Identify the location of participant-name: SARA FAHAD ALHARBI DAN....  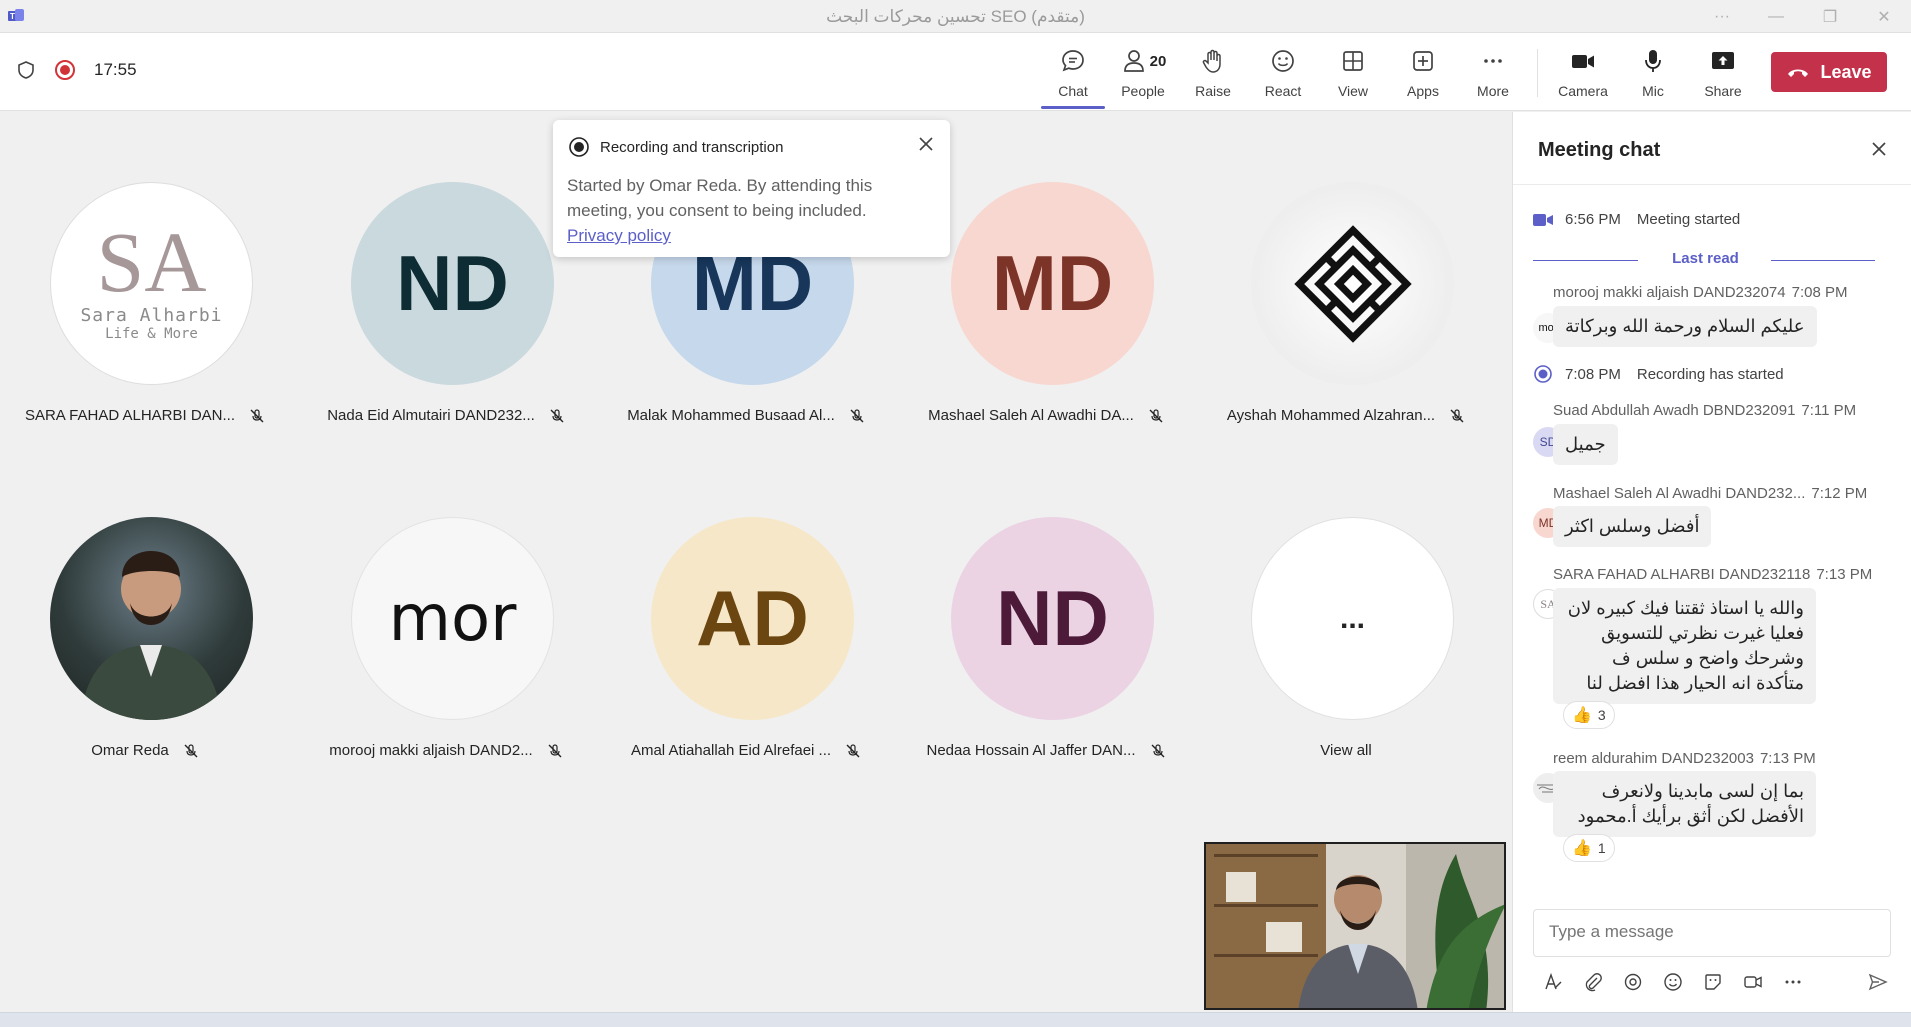
(130, 415).